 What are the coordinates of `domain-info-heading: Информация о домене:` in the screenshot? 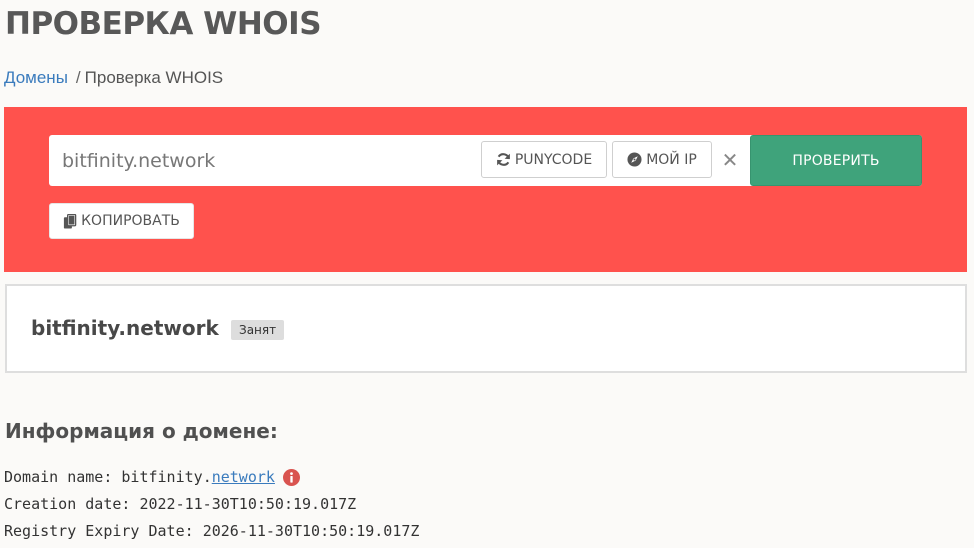 It's located at (141, 431).